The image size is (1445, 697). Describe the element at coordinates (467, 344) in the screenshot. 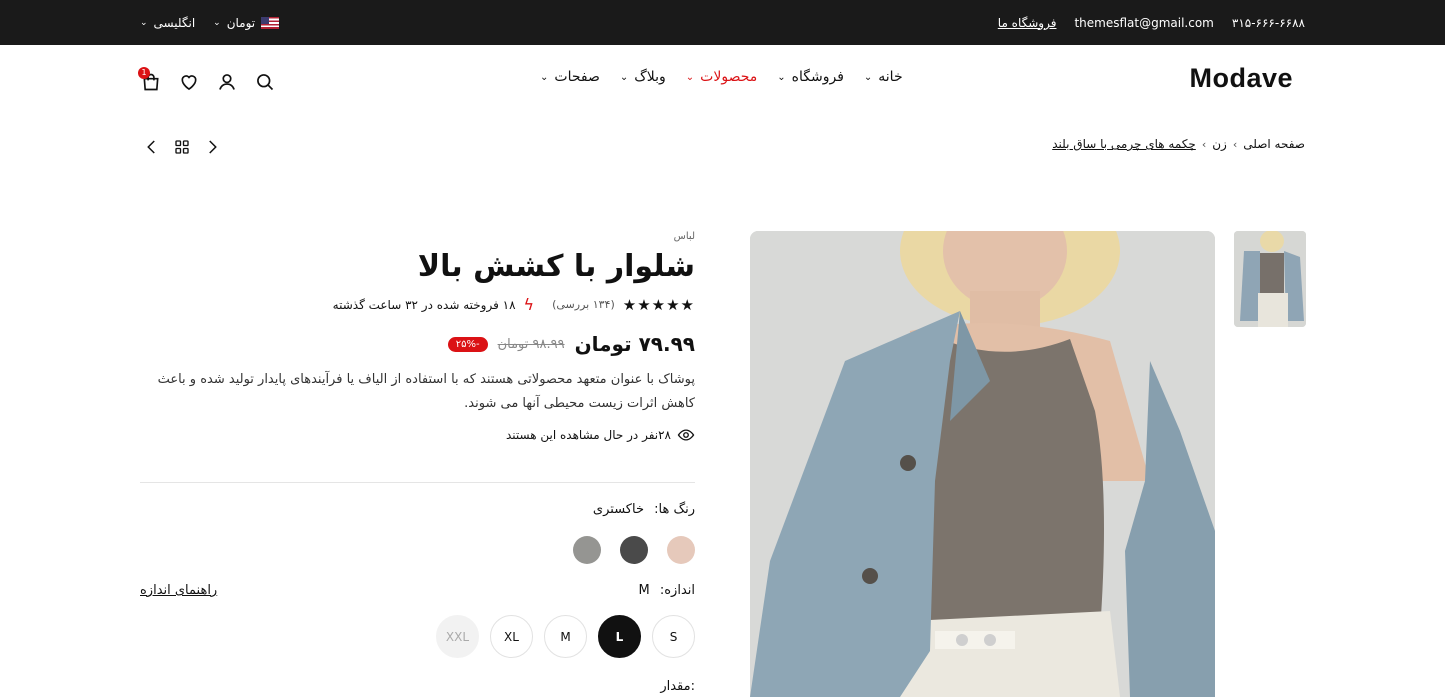

I see `discount-badge: -۲۵%` at that location.